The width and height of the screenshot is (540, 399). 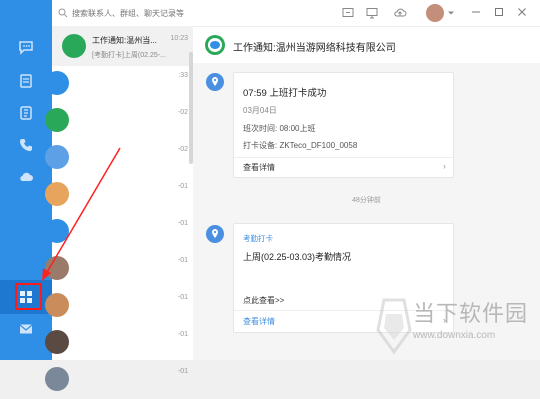 What do you see at coordinates (215, 45) in the screenshot?
I see `chat-avatar` at bounding box center [215, 45].